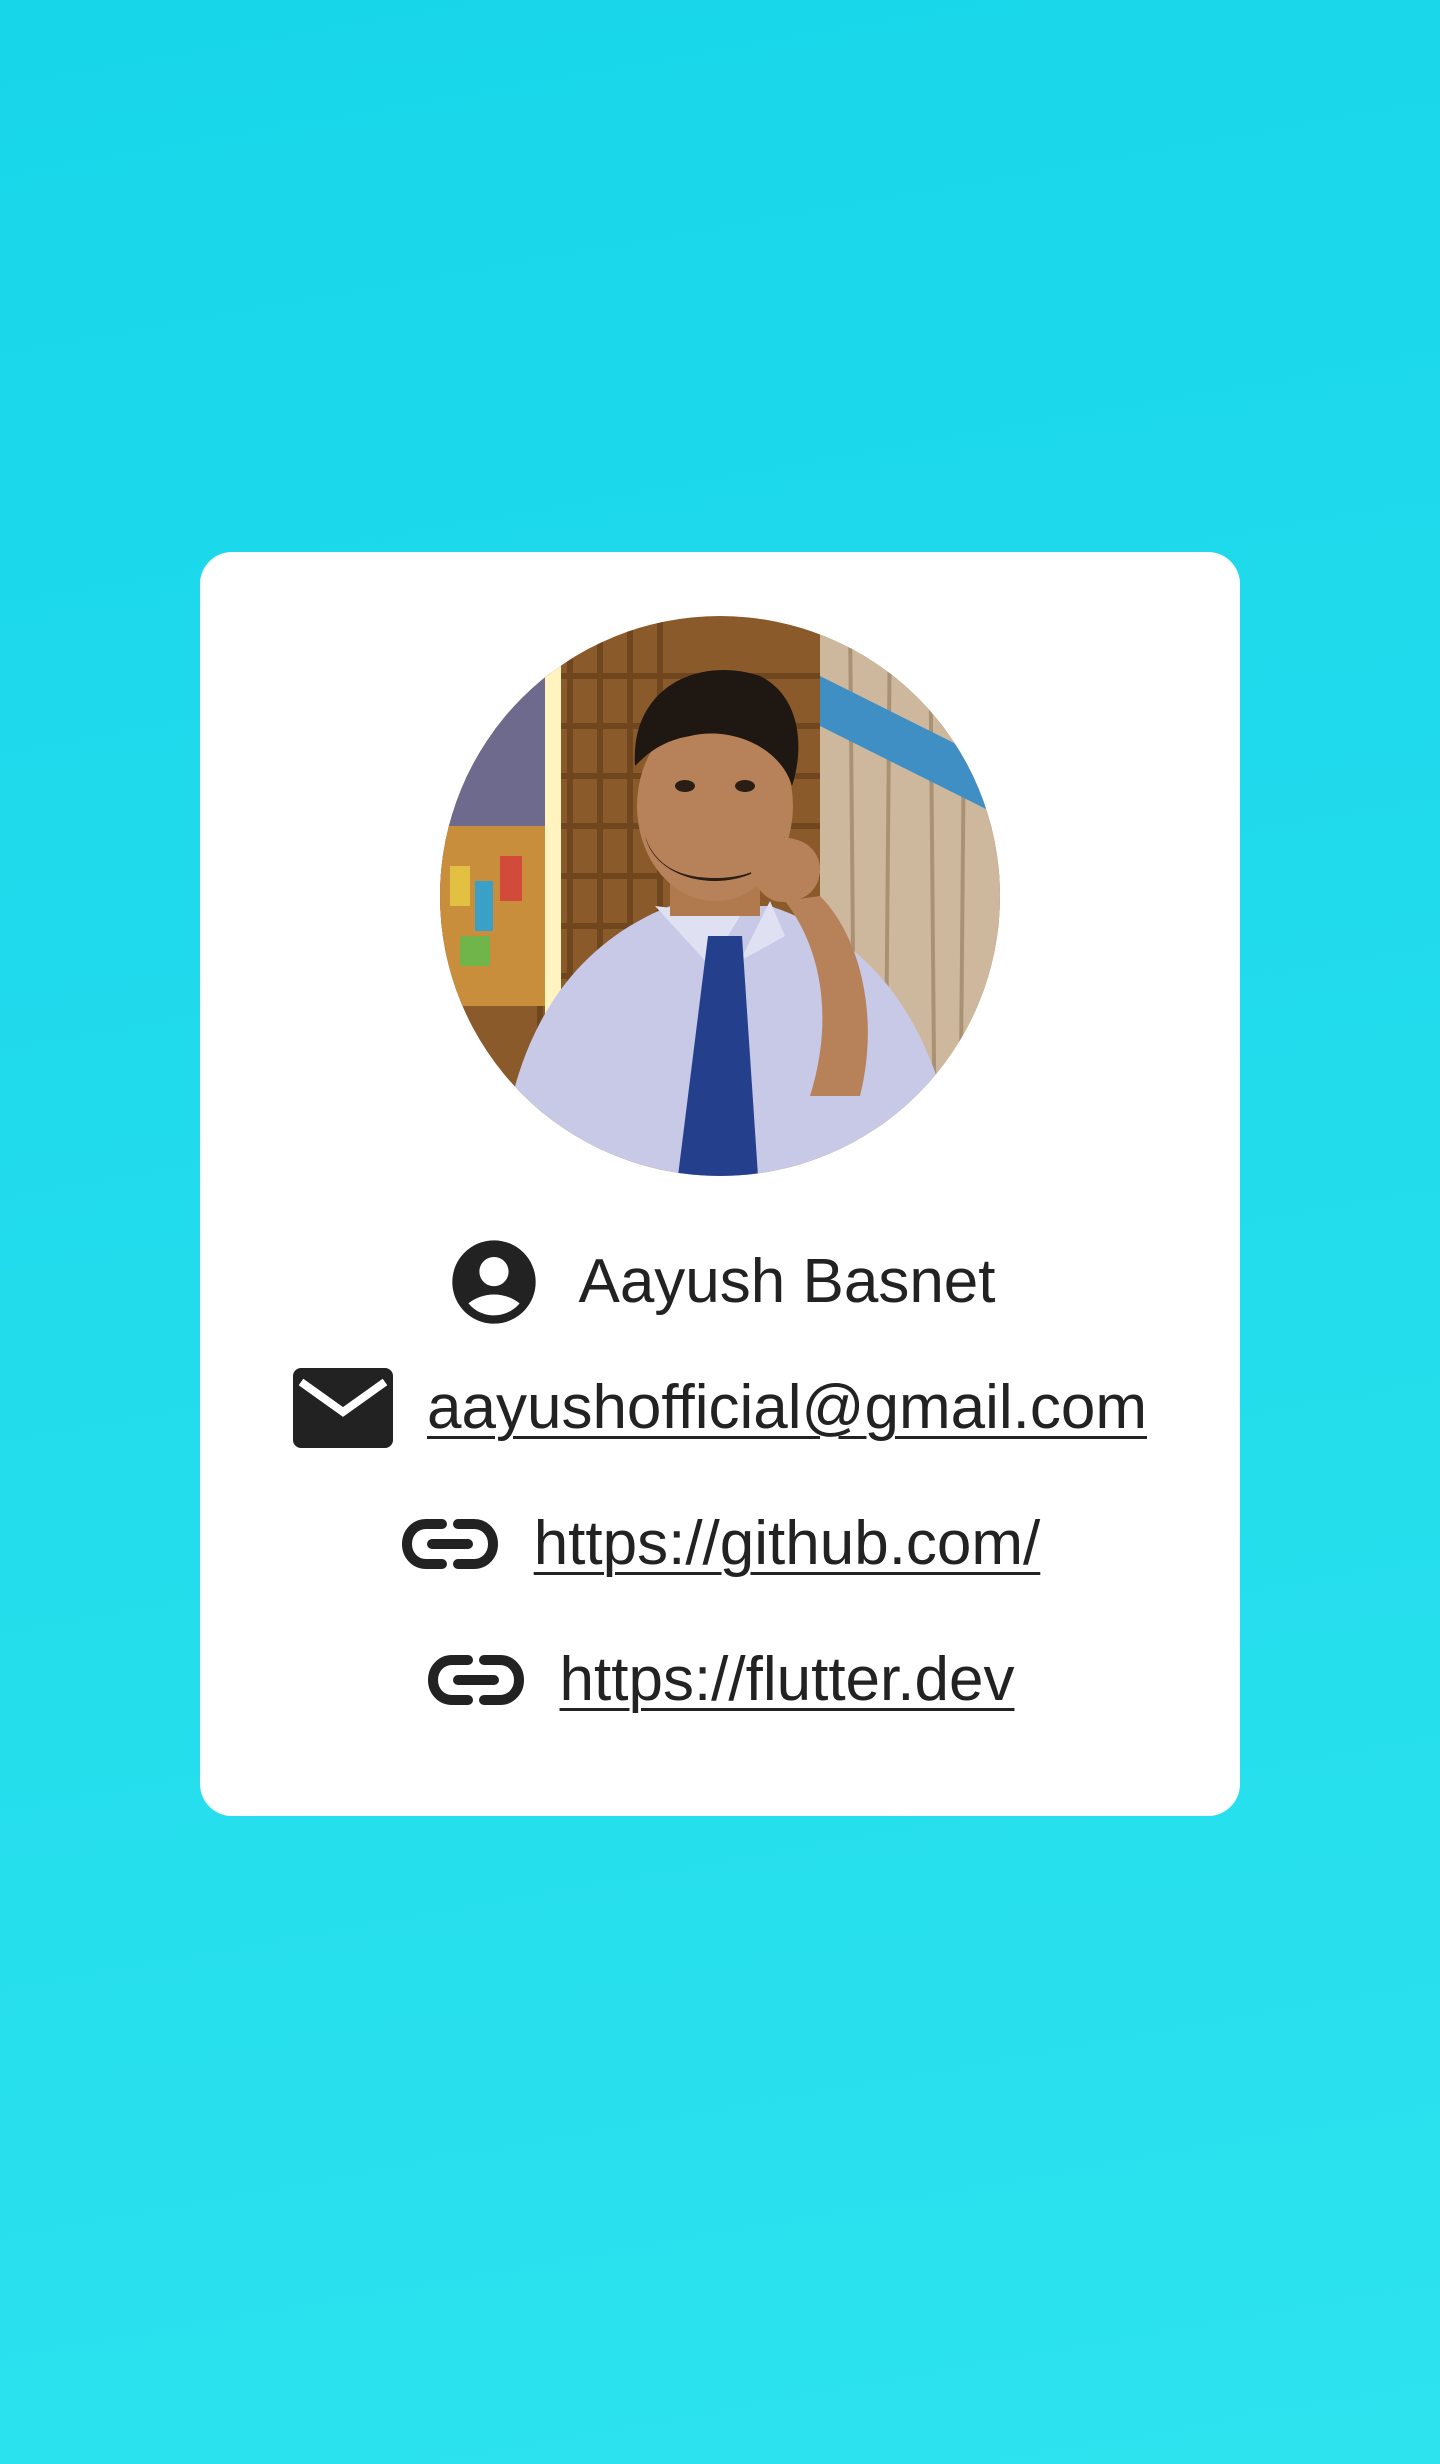  I want to click on email-row: aayushofficial@gmail.com, so click(720, 1408).